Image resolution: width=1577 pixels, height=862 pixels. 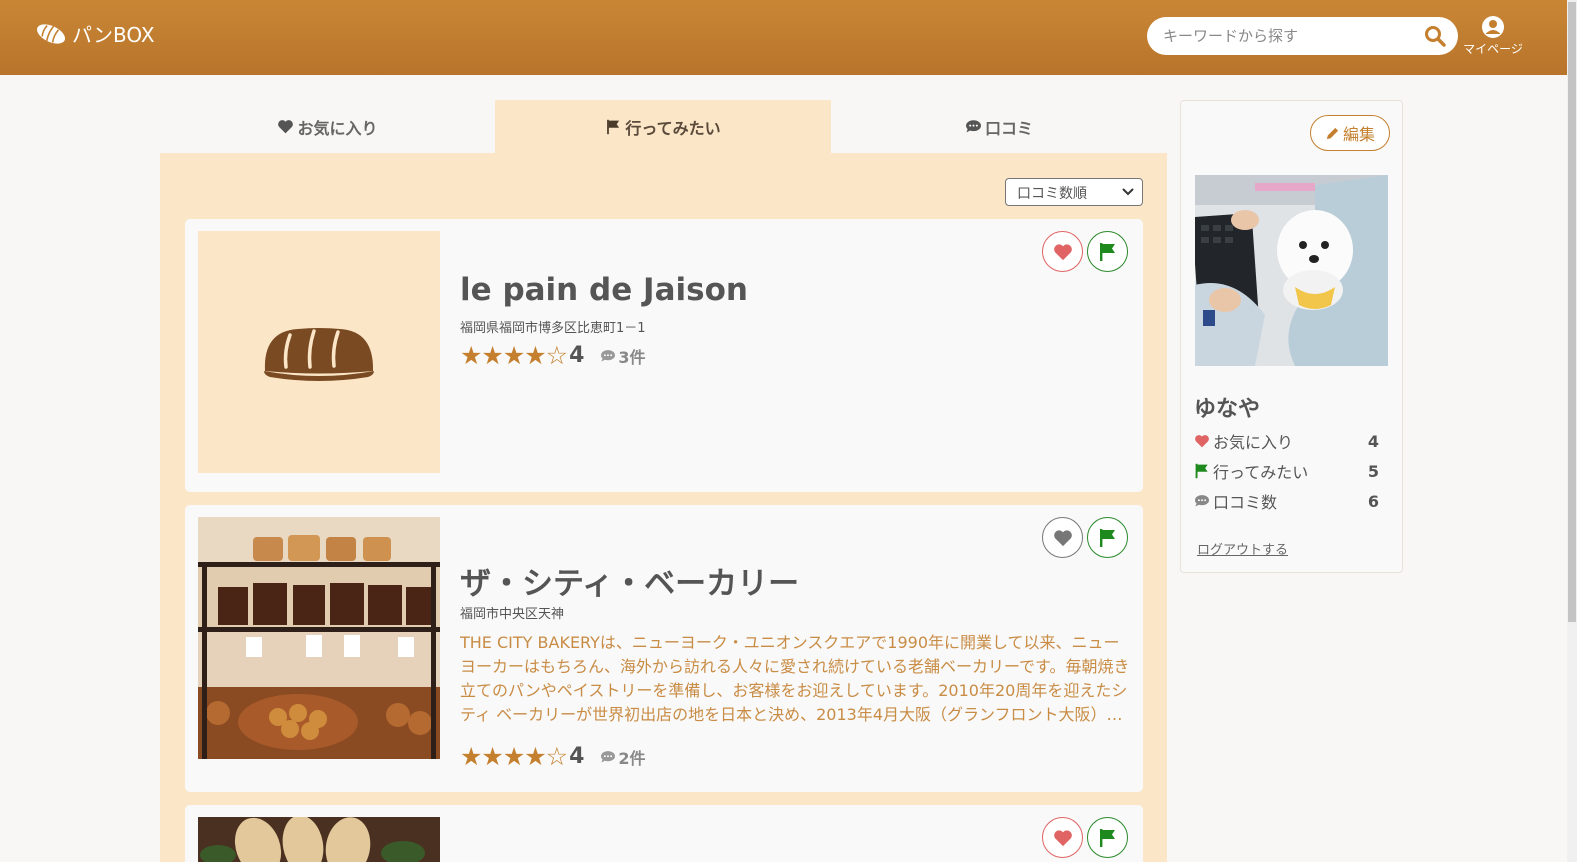 I want to click on edit-profile-button: 編集, so click(x=1350, y=133).